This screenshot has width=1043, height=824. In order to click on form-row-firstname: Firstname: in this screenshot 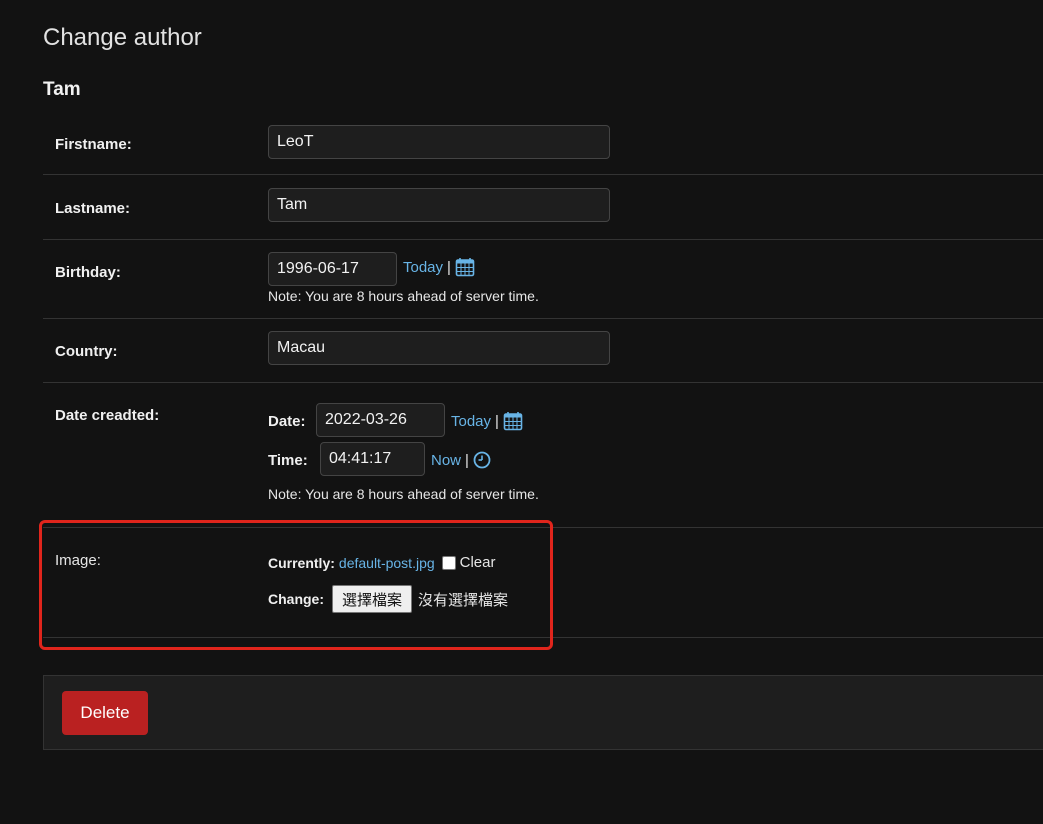, I will do `click(543, 143)`.